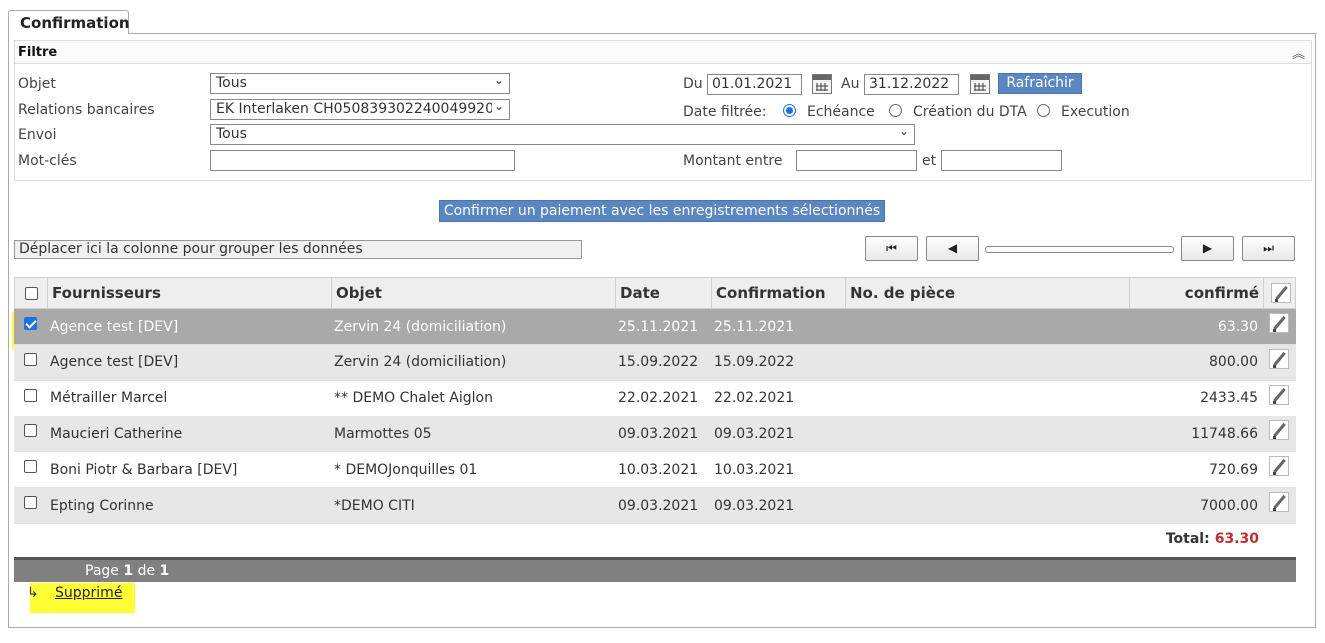 This screenshot has width=1325, height=643. What do you see at coordinates (374, 505) in the screenshot?
I see `cell-objet: *DEMO CITI` at bounding box center [374, 505].